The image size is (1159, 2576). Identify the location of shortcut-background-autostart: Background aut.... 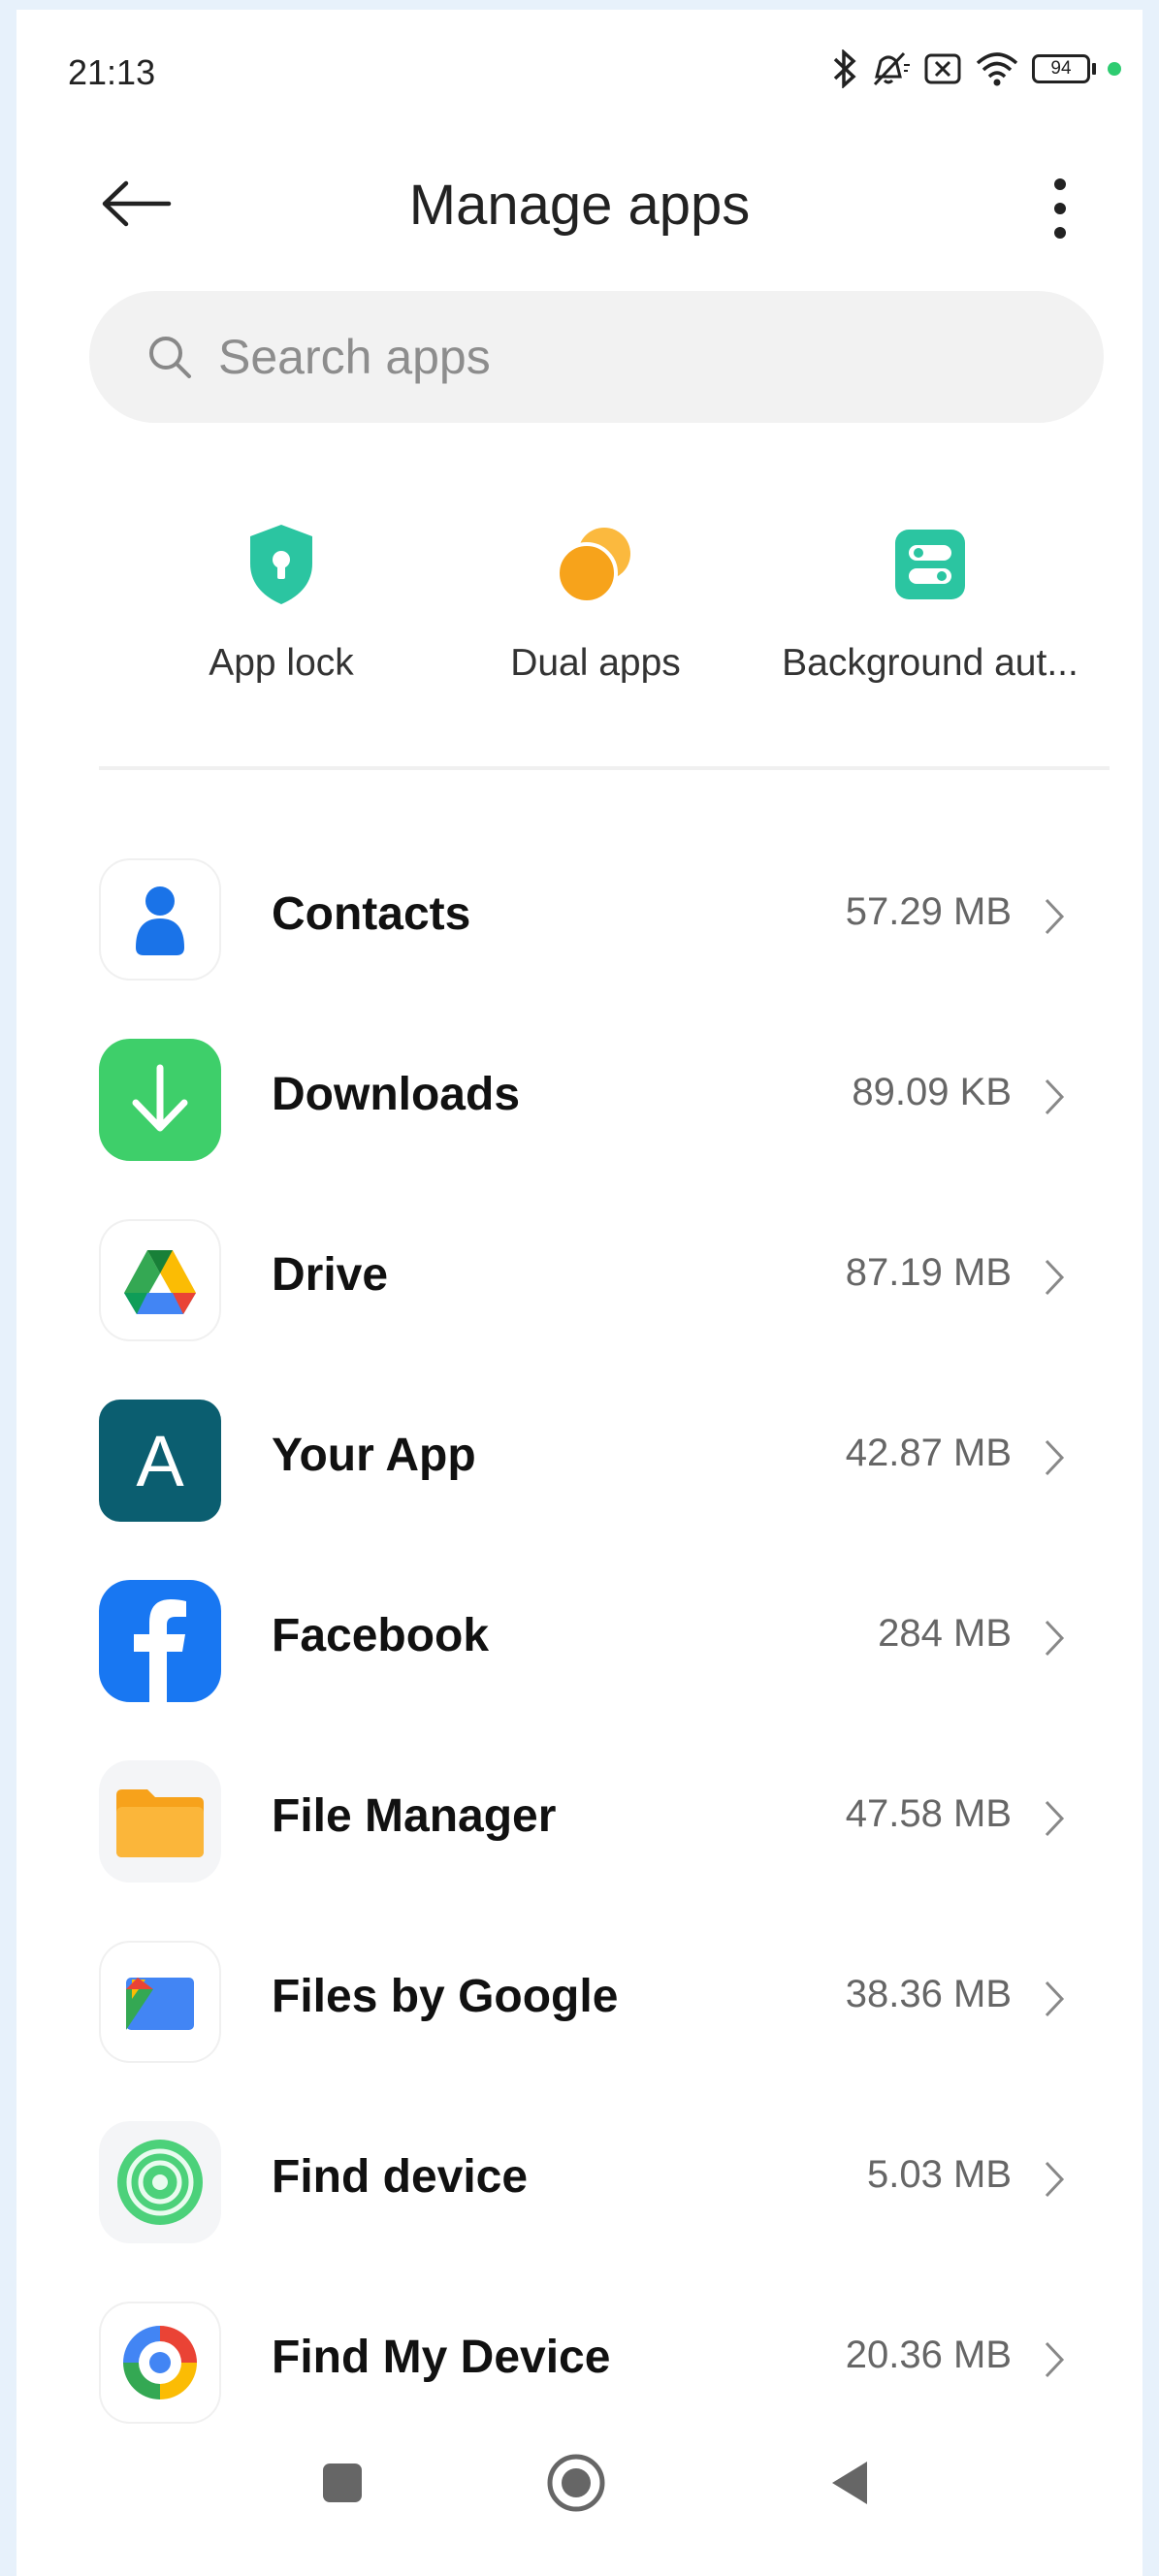
(930, 601).